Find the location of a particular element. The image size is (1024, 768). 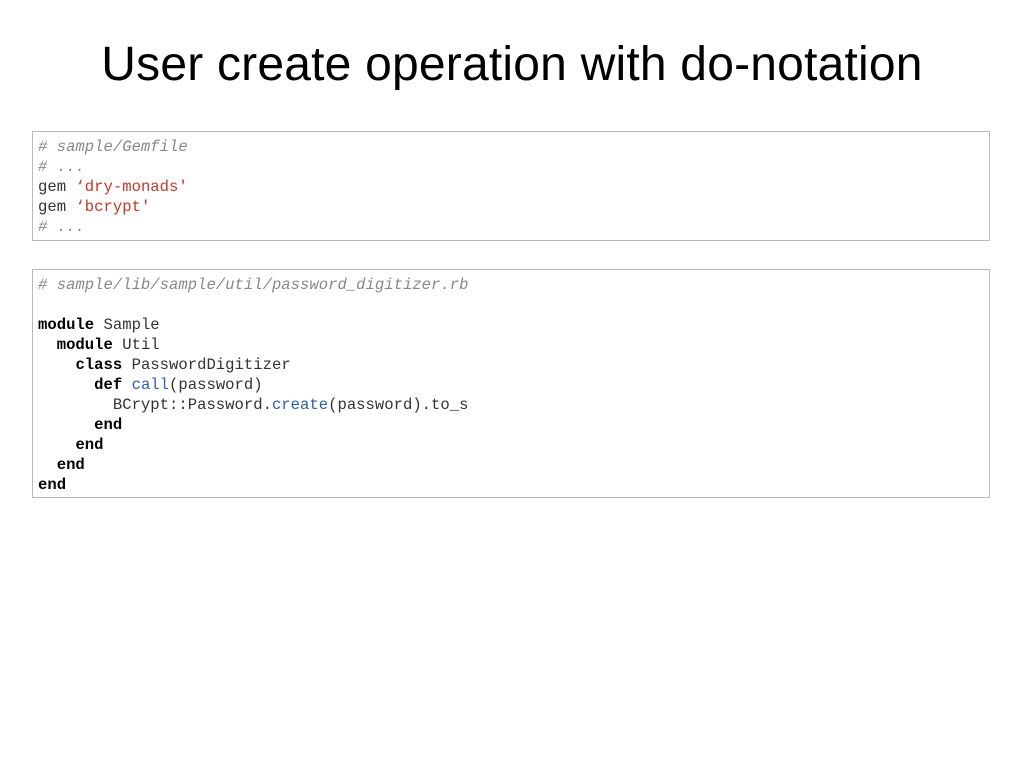

code-line: gem ‘dry-monads' is located at coordinates (513, 187).